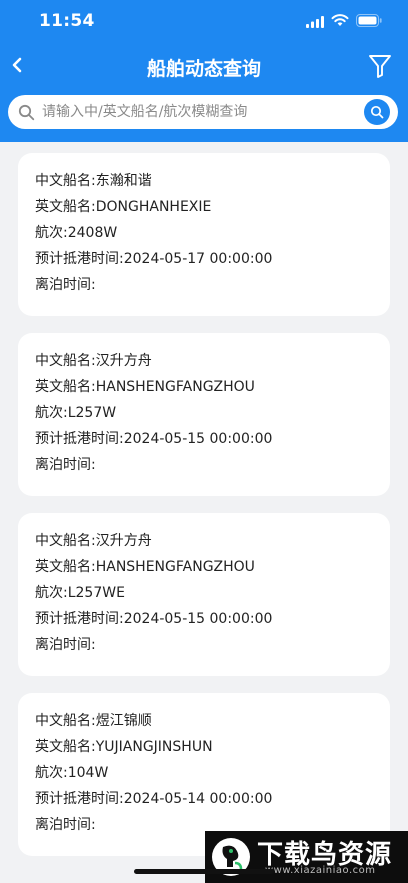 Image resolution: width=408 pixels, height=883 pixels. I want to click on voyage: 航次:2408W, so click(76, 233).